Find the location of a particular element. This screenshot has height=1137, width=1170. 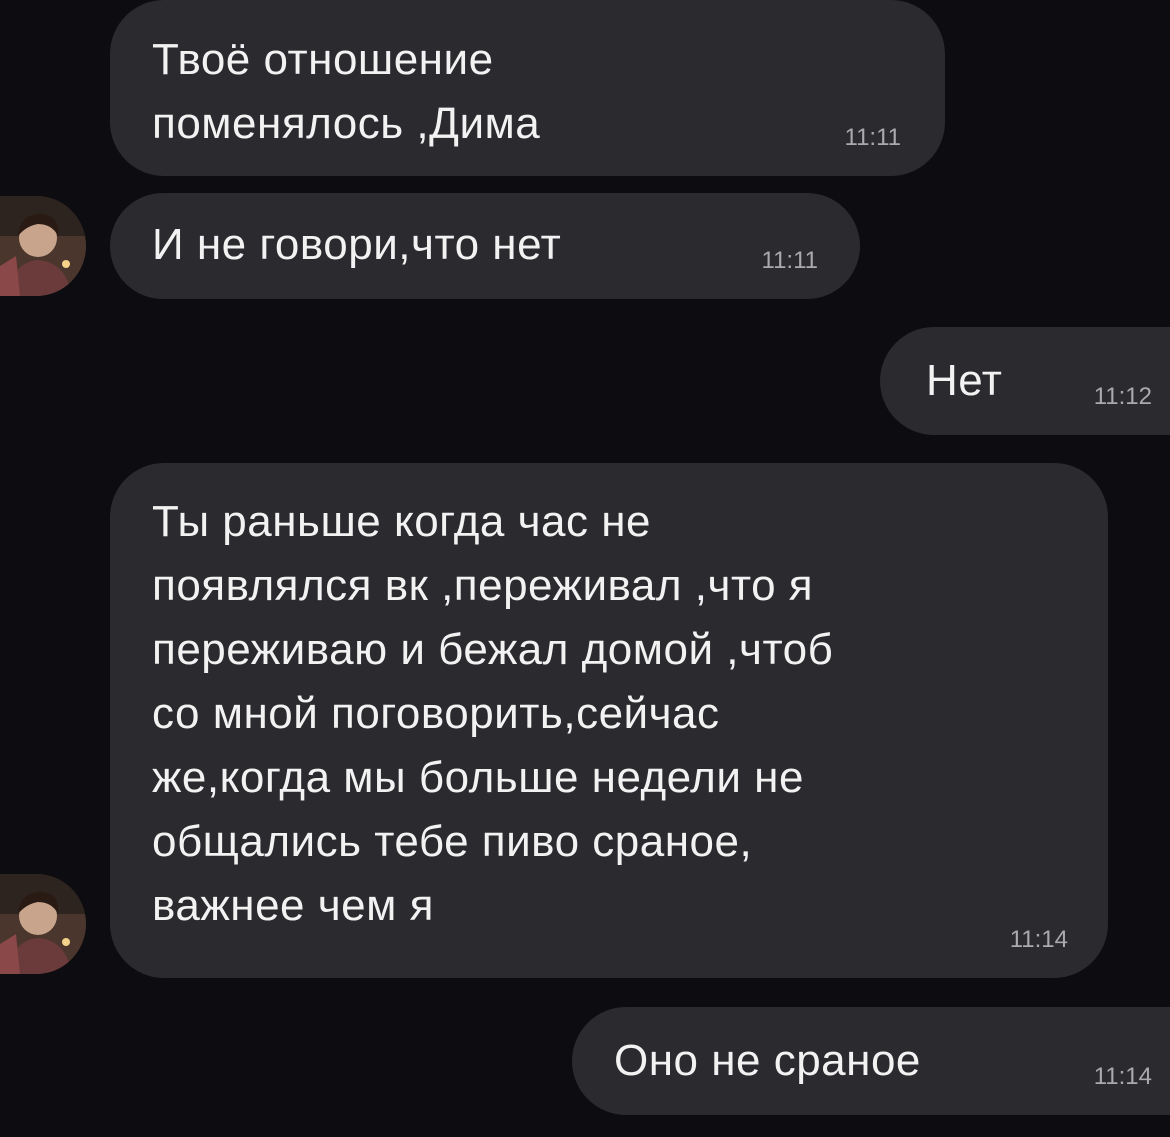

message-bubble-incoming: Твоё отношение поменялось ,Дима 11:11 is located at coordinates (527, 88).